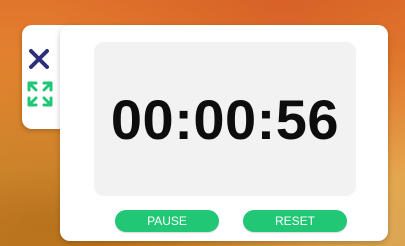 This screenshot has width=405, height=246. Describe the element at coordinates (167, 221) in the screenshot. I see `pause-button: PAUSE` at that location.